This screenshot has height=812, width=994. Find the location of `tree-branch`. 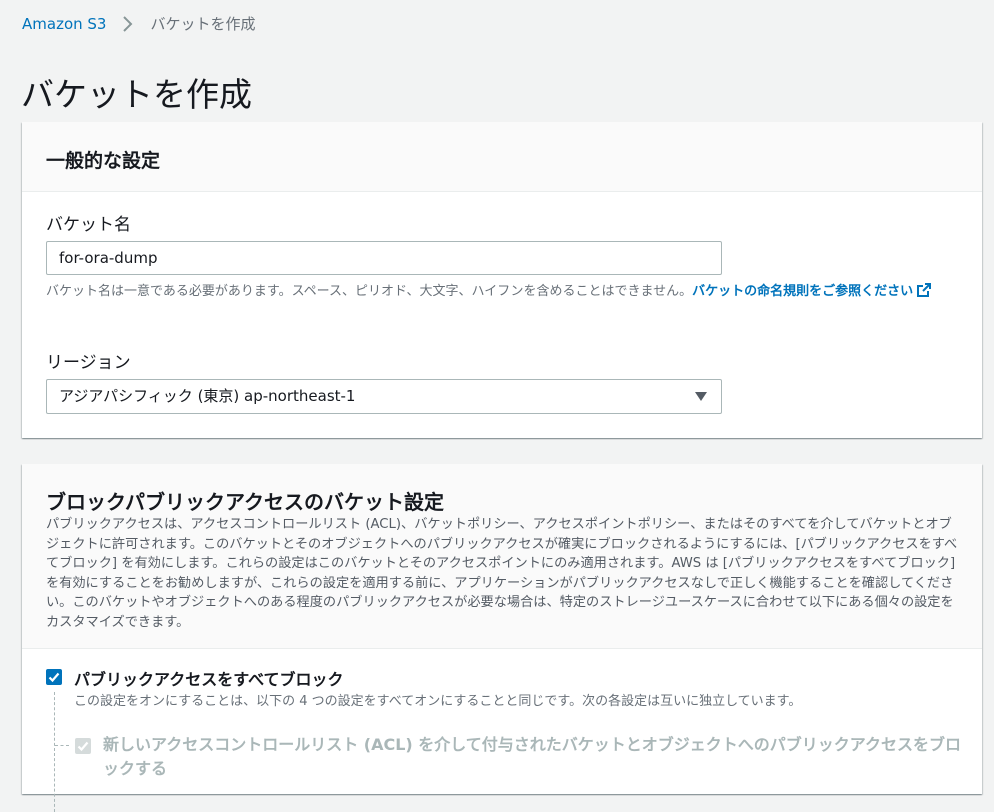

tree-branch is located at coordinates (62, 745).